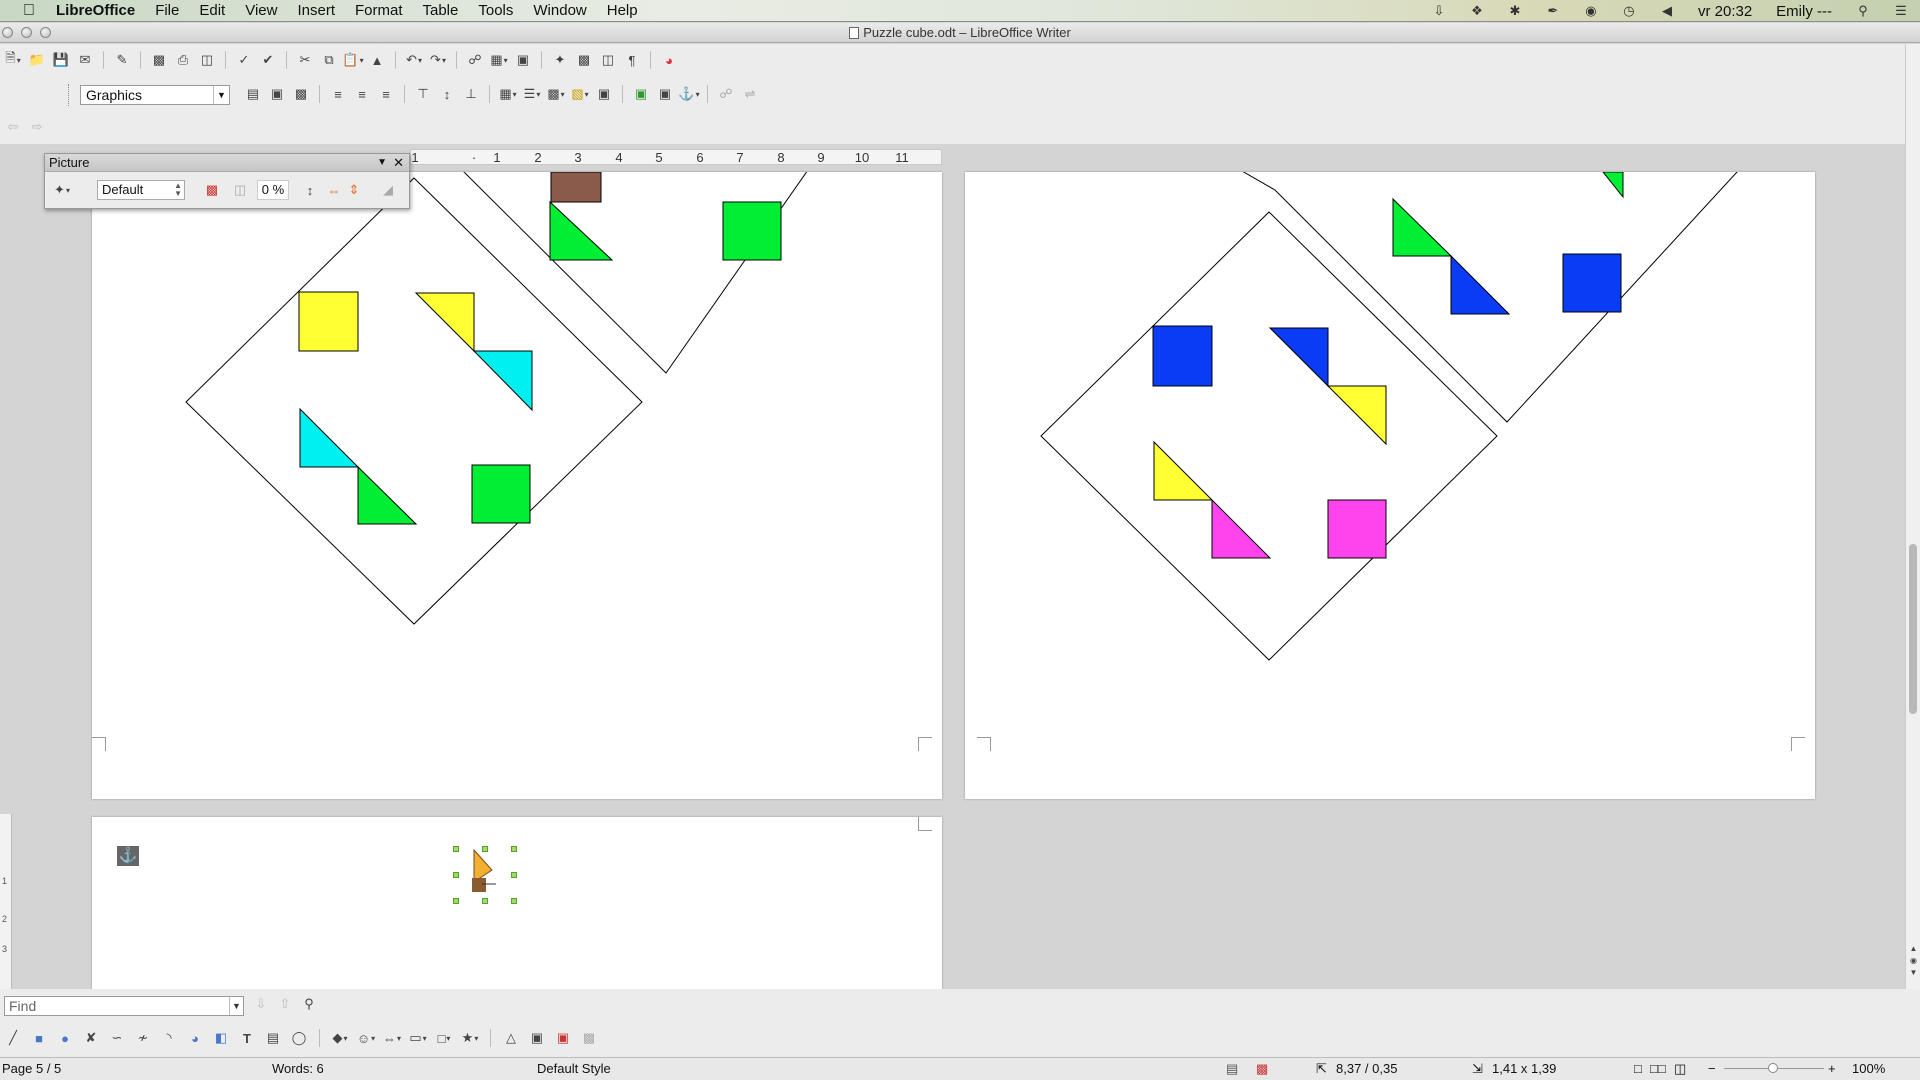  What do you see at coordinates (418, 1038) in the screenshot?
I see `flowchart-icon: ▭` at bounding box center [418, 1038].